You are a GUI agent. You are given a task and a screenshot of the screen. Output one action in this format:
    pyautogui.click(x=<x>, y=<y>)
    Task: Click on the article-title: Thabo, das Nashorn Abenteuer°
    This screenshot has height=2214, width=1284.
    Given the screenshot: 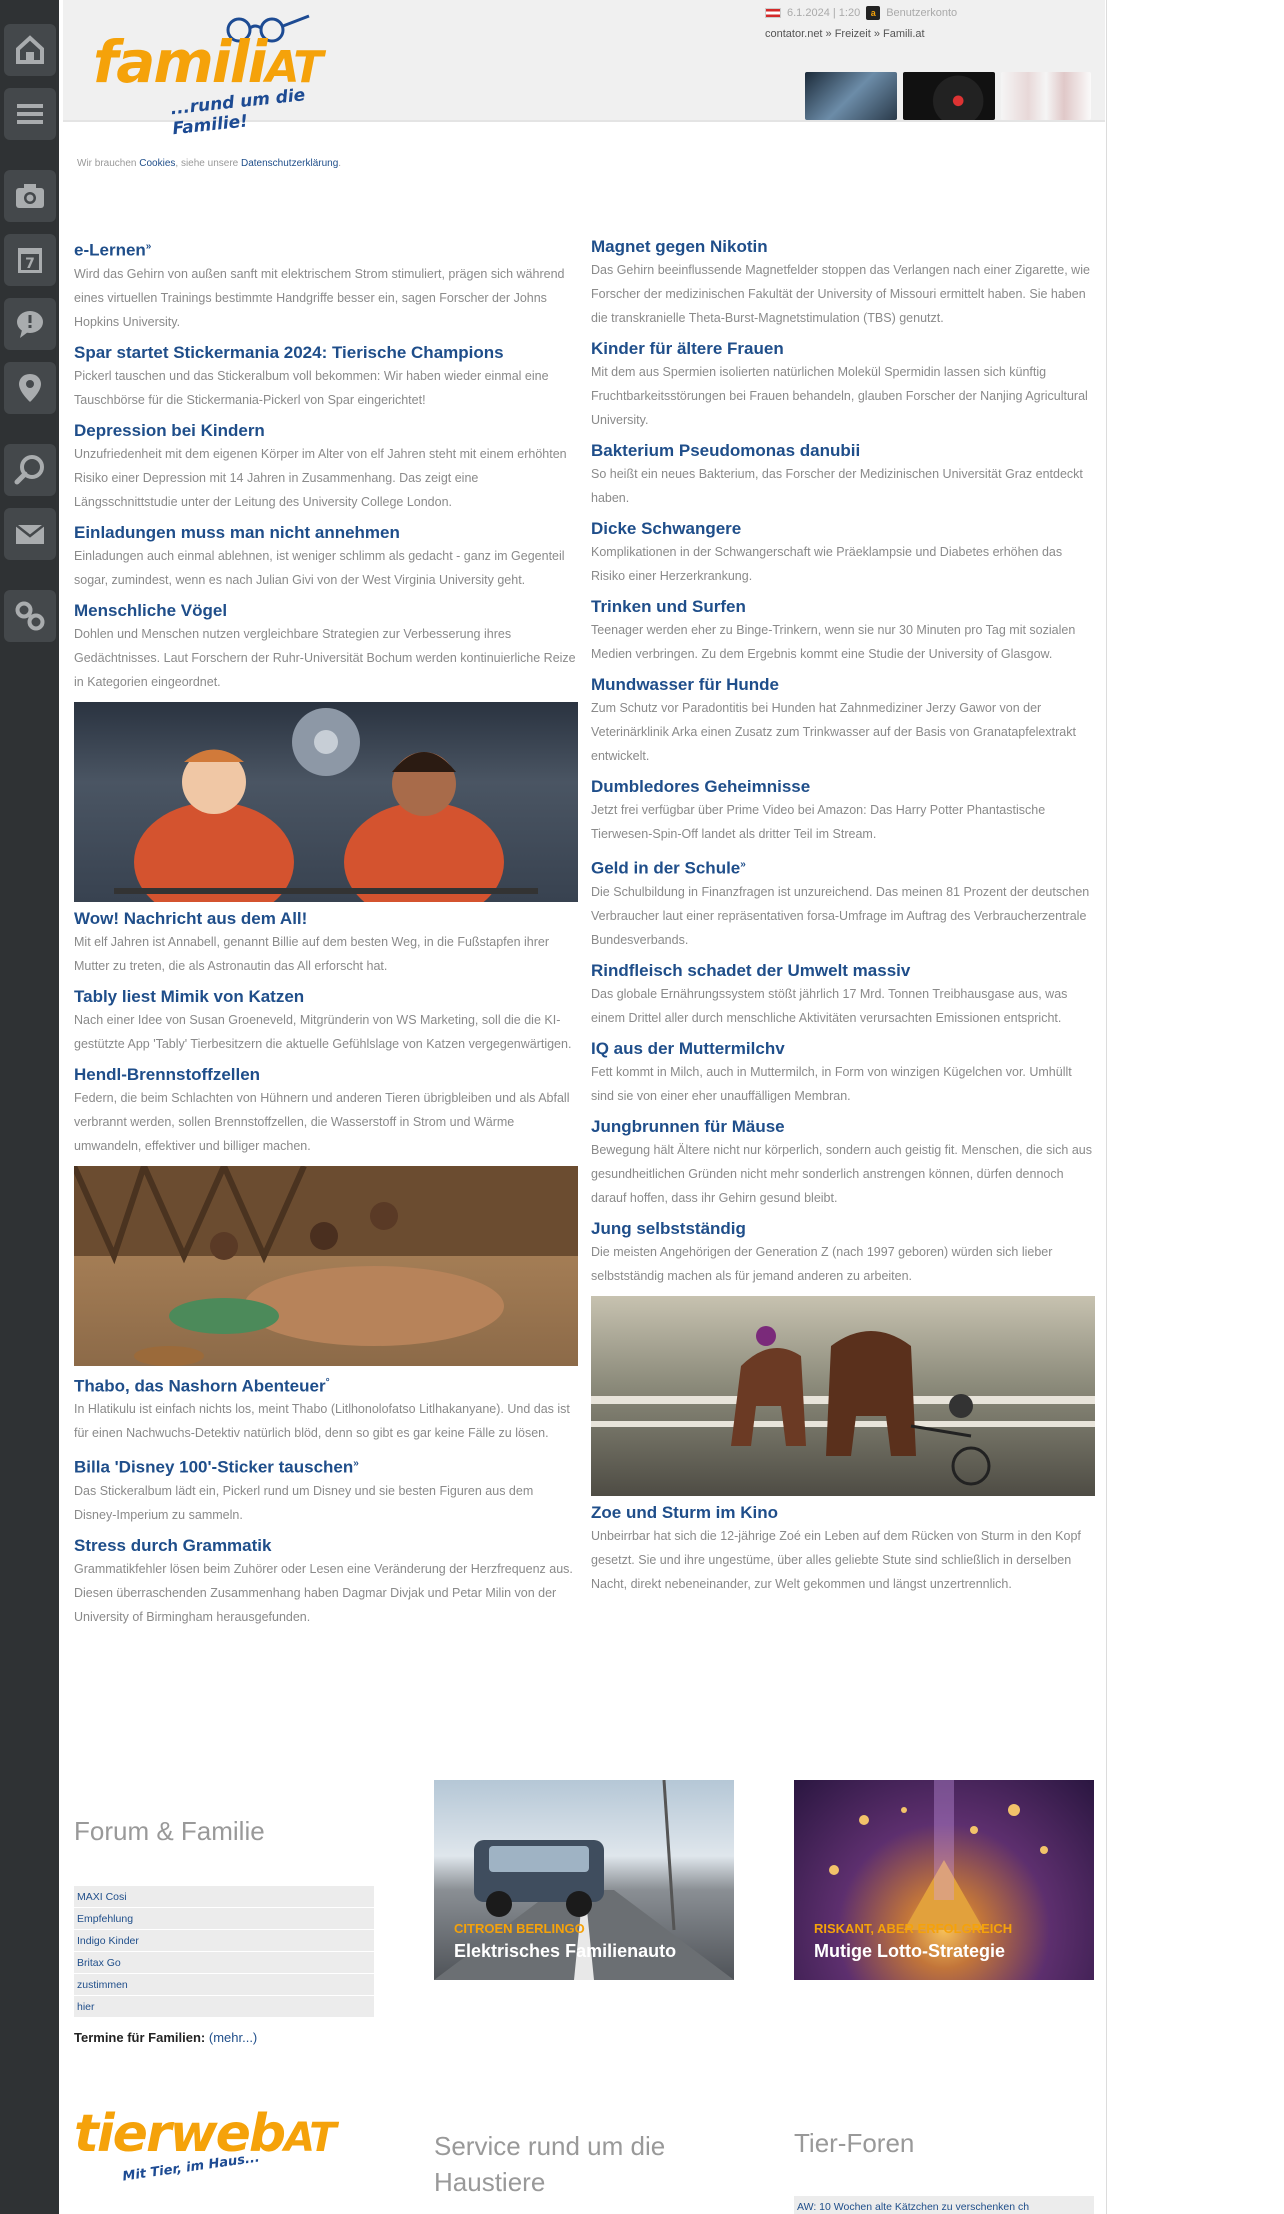 What is the action you would take?
    pyautogui.click(x=326, y=1385)
    